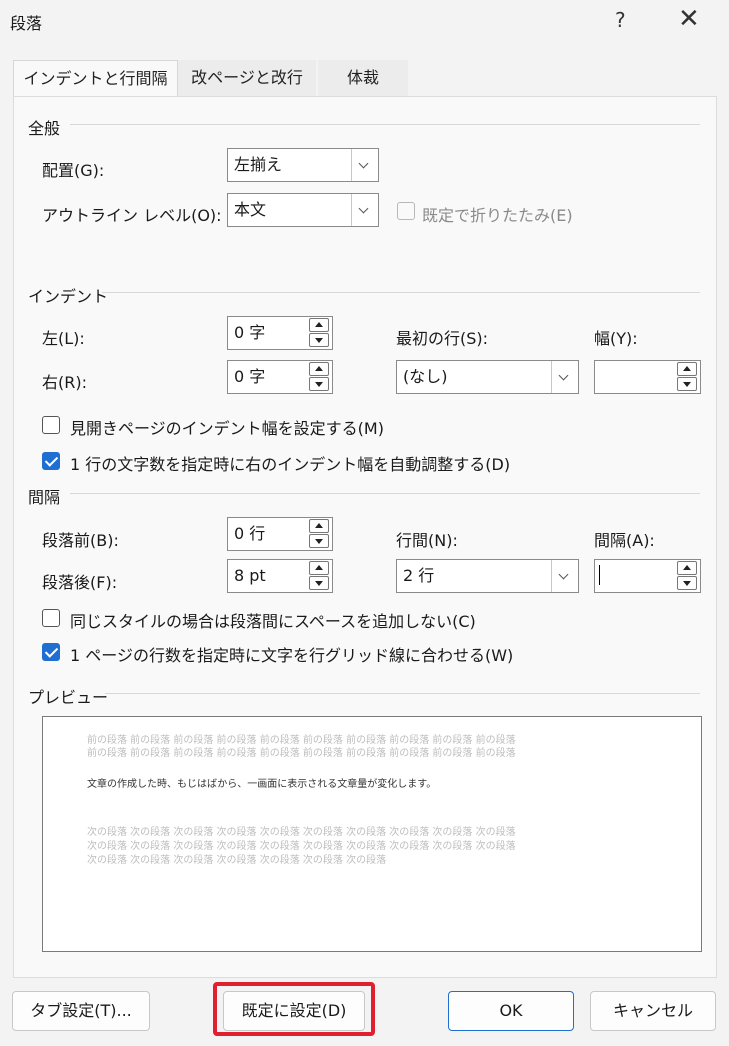  What do you see at coordinates (442, 338) in the screenshot?
I see `first-line-label: 最初の行(S):` at bounding box center [442, 338].